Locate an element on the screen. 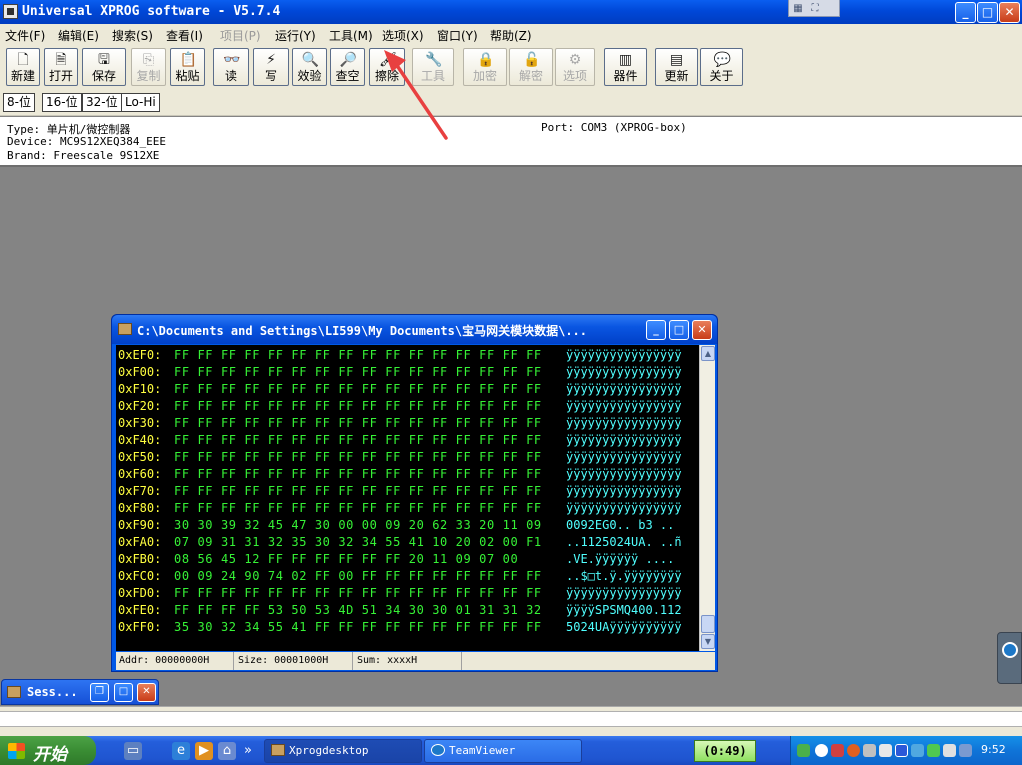 This screenshot has height=765, width=1022. hex-row-ascii: 0092EG0.. b3 .. is located at coordinates (620, 525).